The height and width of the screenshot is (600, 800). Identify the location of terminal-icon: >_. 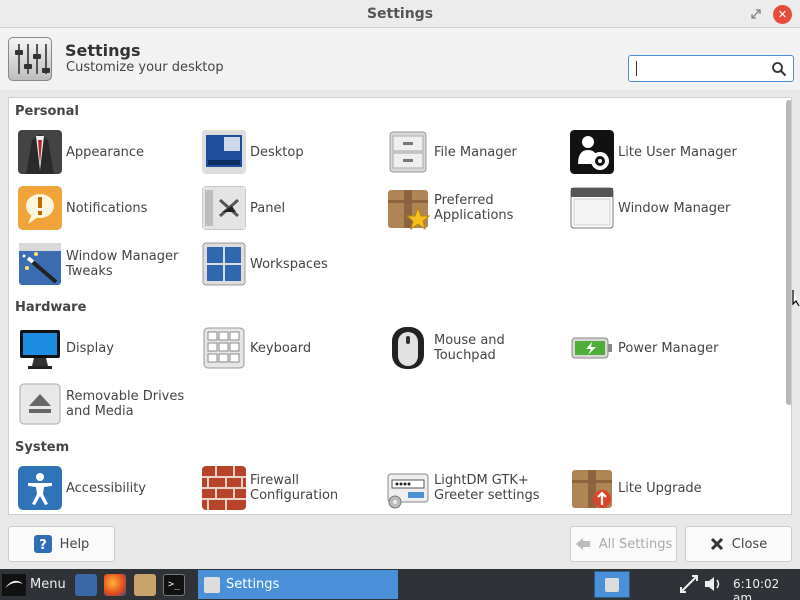
(174, 585).